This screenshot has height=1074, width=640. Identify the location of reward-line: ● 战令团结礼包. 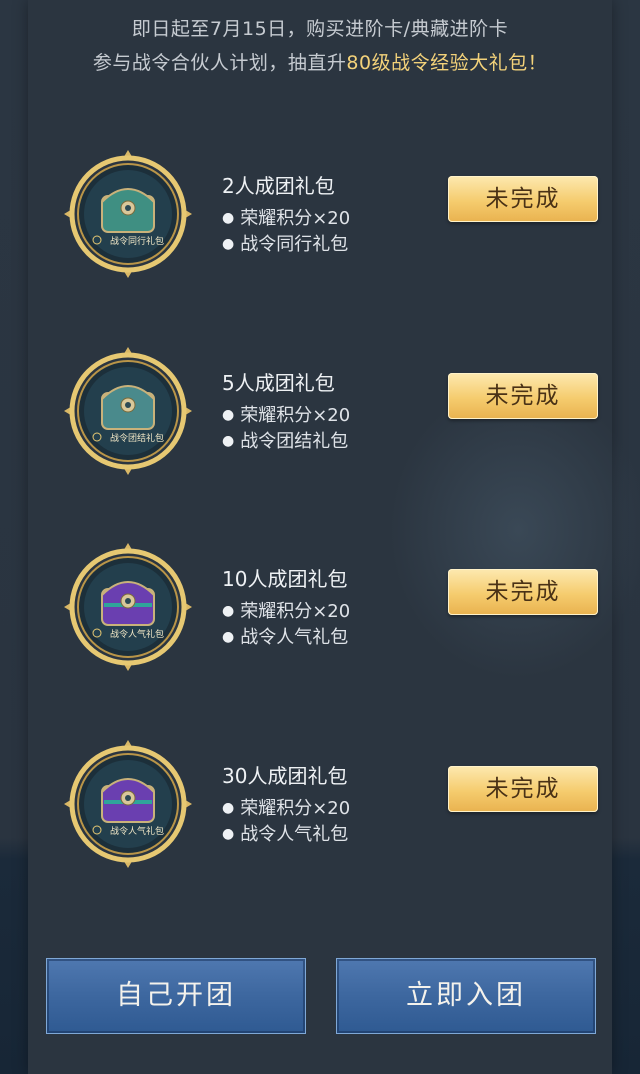
(285, 440).